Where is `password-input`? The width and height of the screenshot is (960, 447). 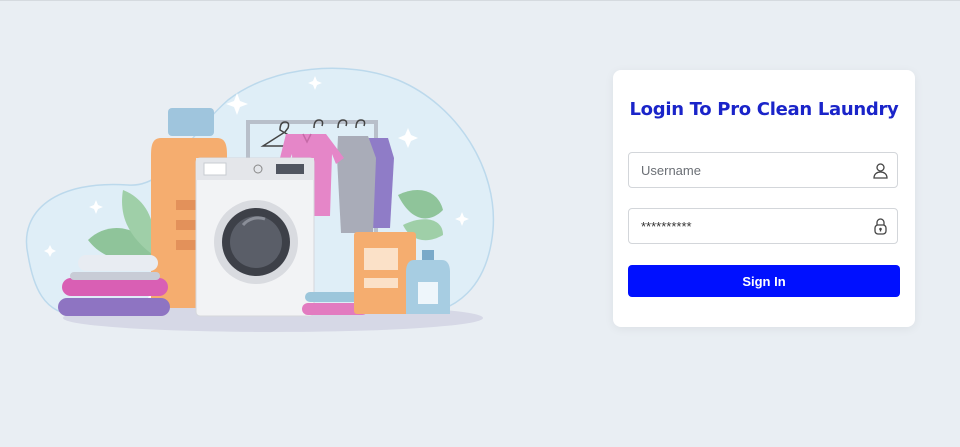
password-input is located at coordinates (753, 226).